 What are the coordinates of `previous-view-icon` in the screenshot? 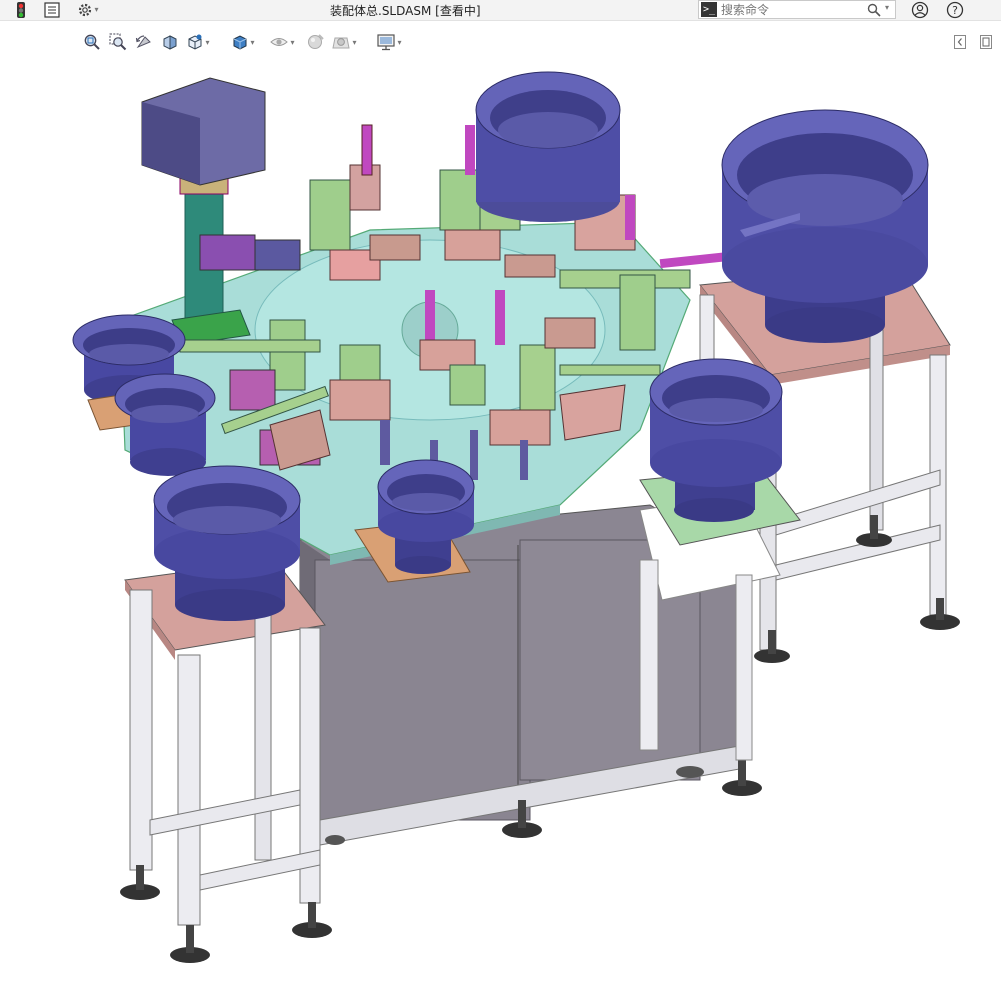 It's located at (144, 42).